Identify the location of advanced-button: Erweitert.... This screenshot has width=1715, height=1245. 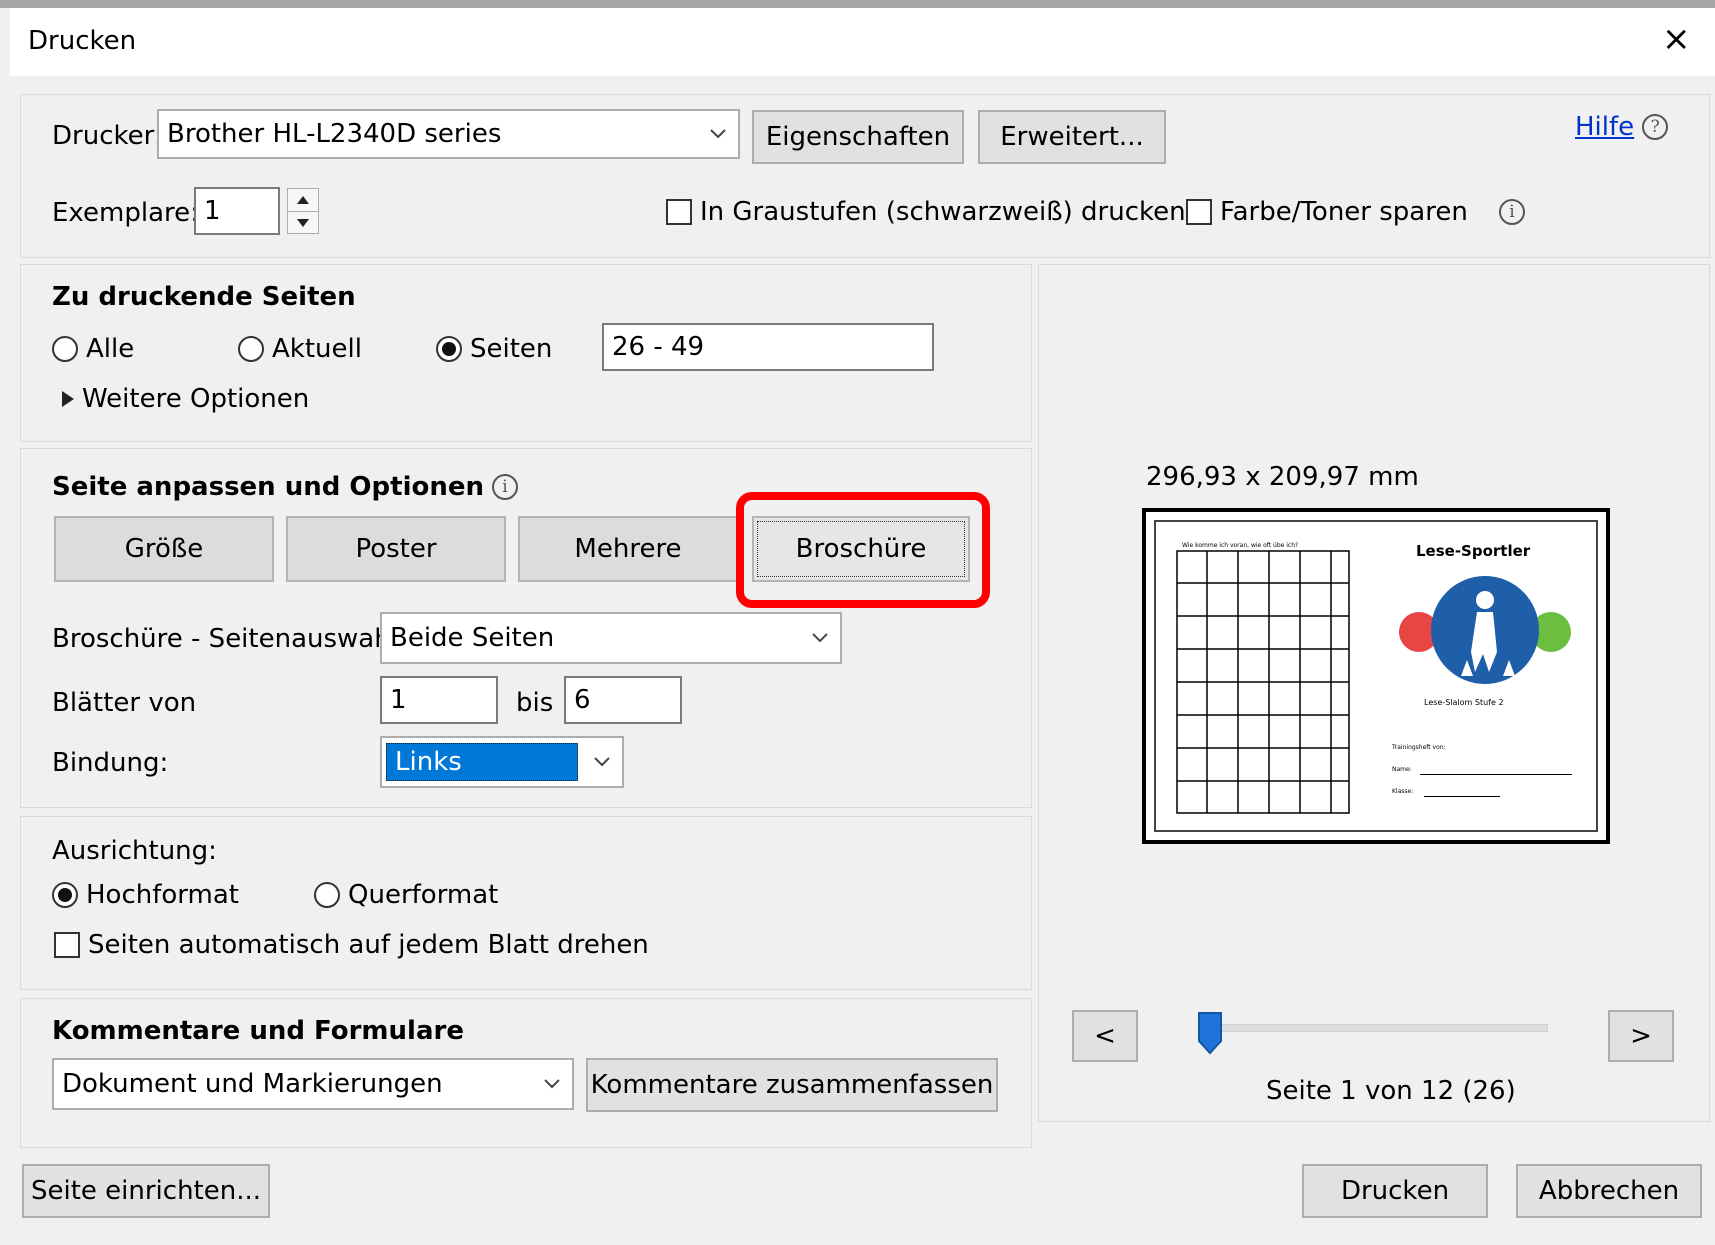
(1072, 137).